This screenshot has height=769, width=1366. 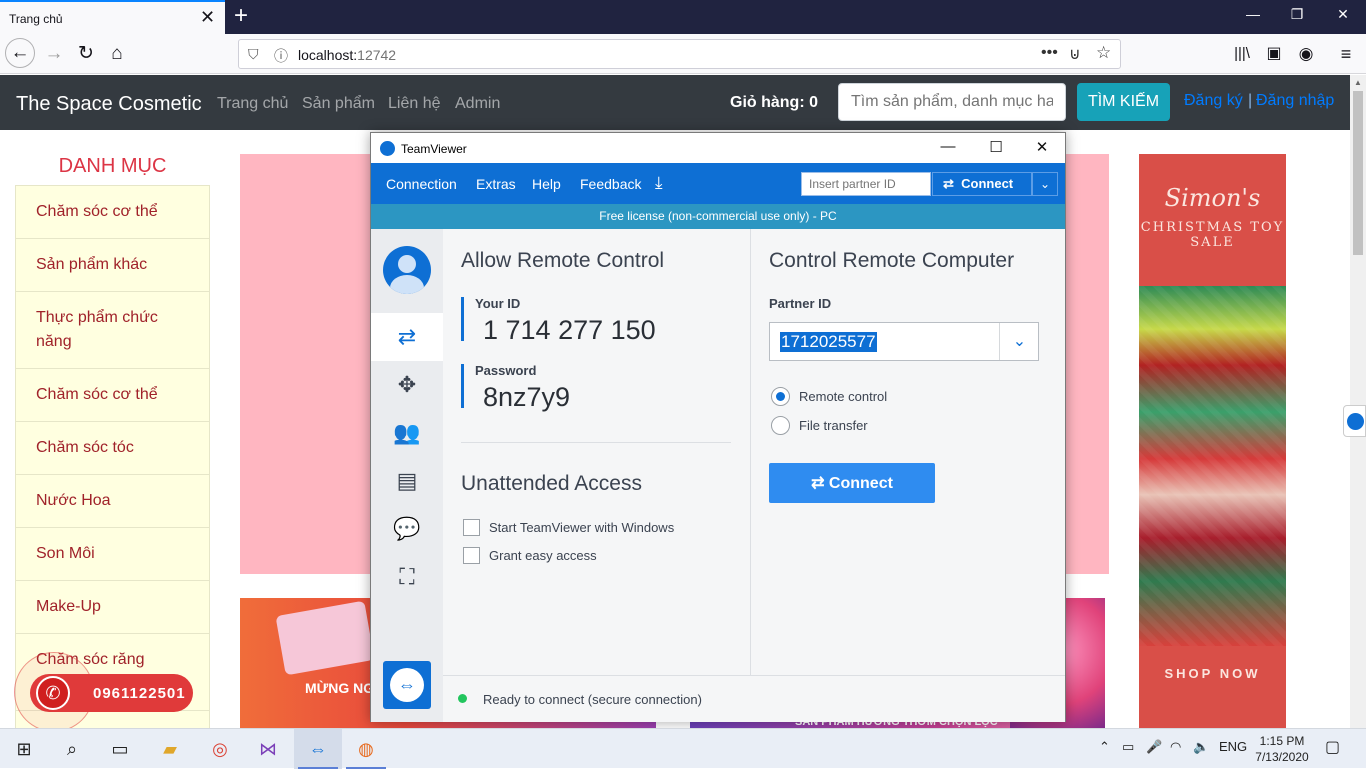 What do you see at coordinates (1045, 184) in the screenshot?
I see `chevron-down-icon: ⌄` at bounding box center [1045, 184].